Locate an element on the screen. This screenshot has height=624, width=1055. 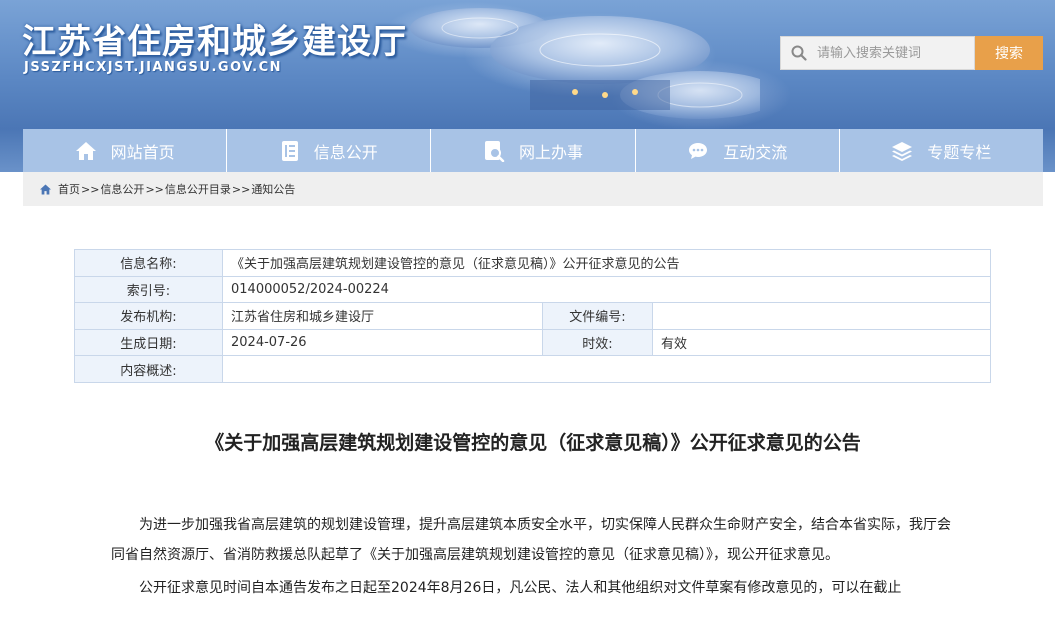
nav-item-home: 网站首页 is located at coordinates (125, 150).